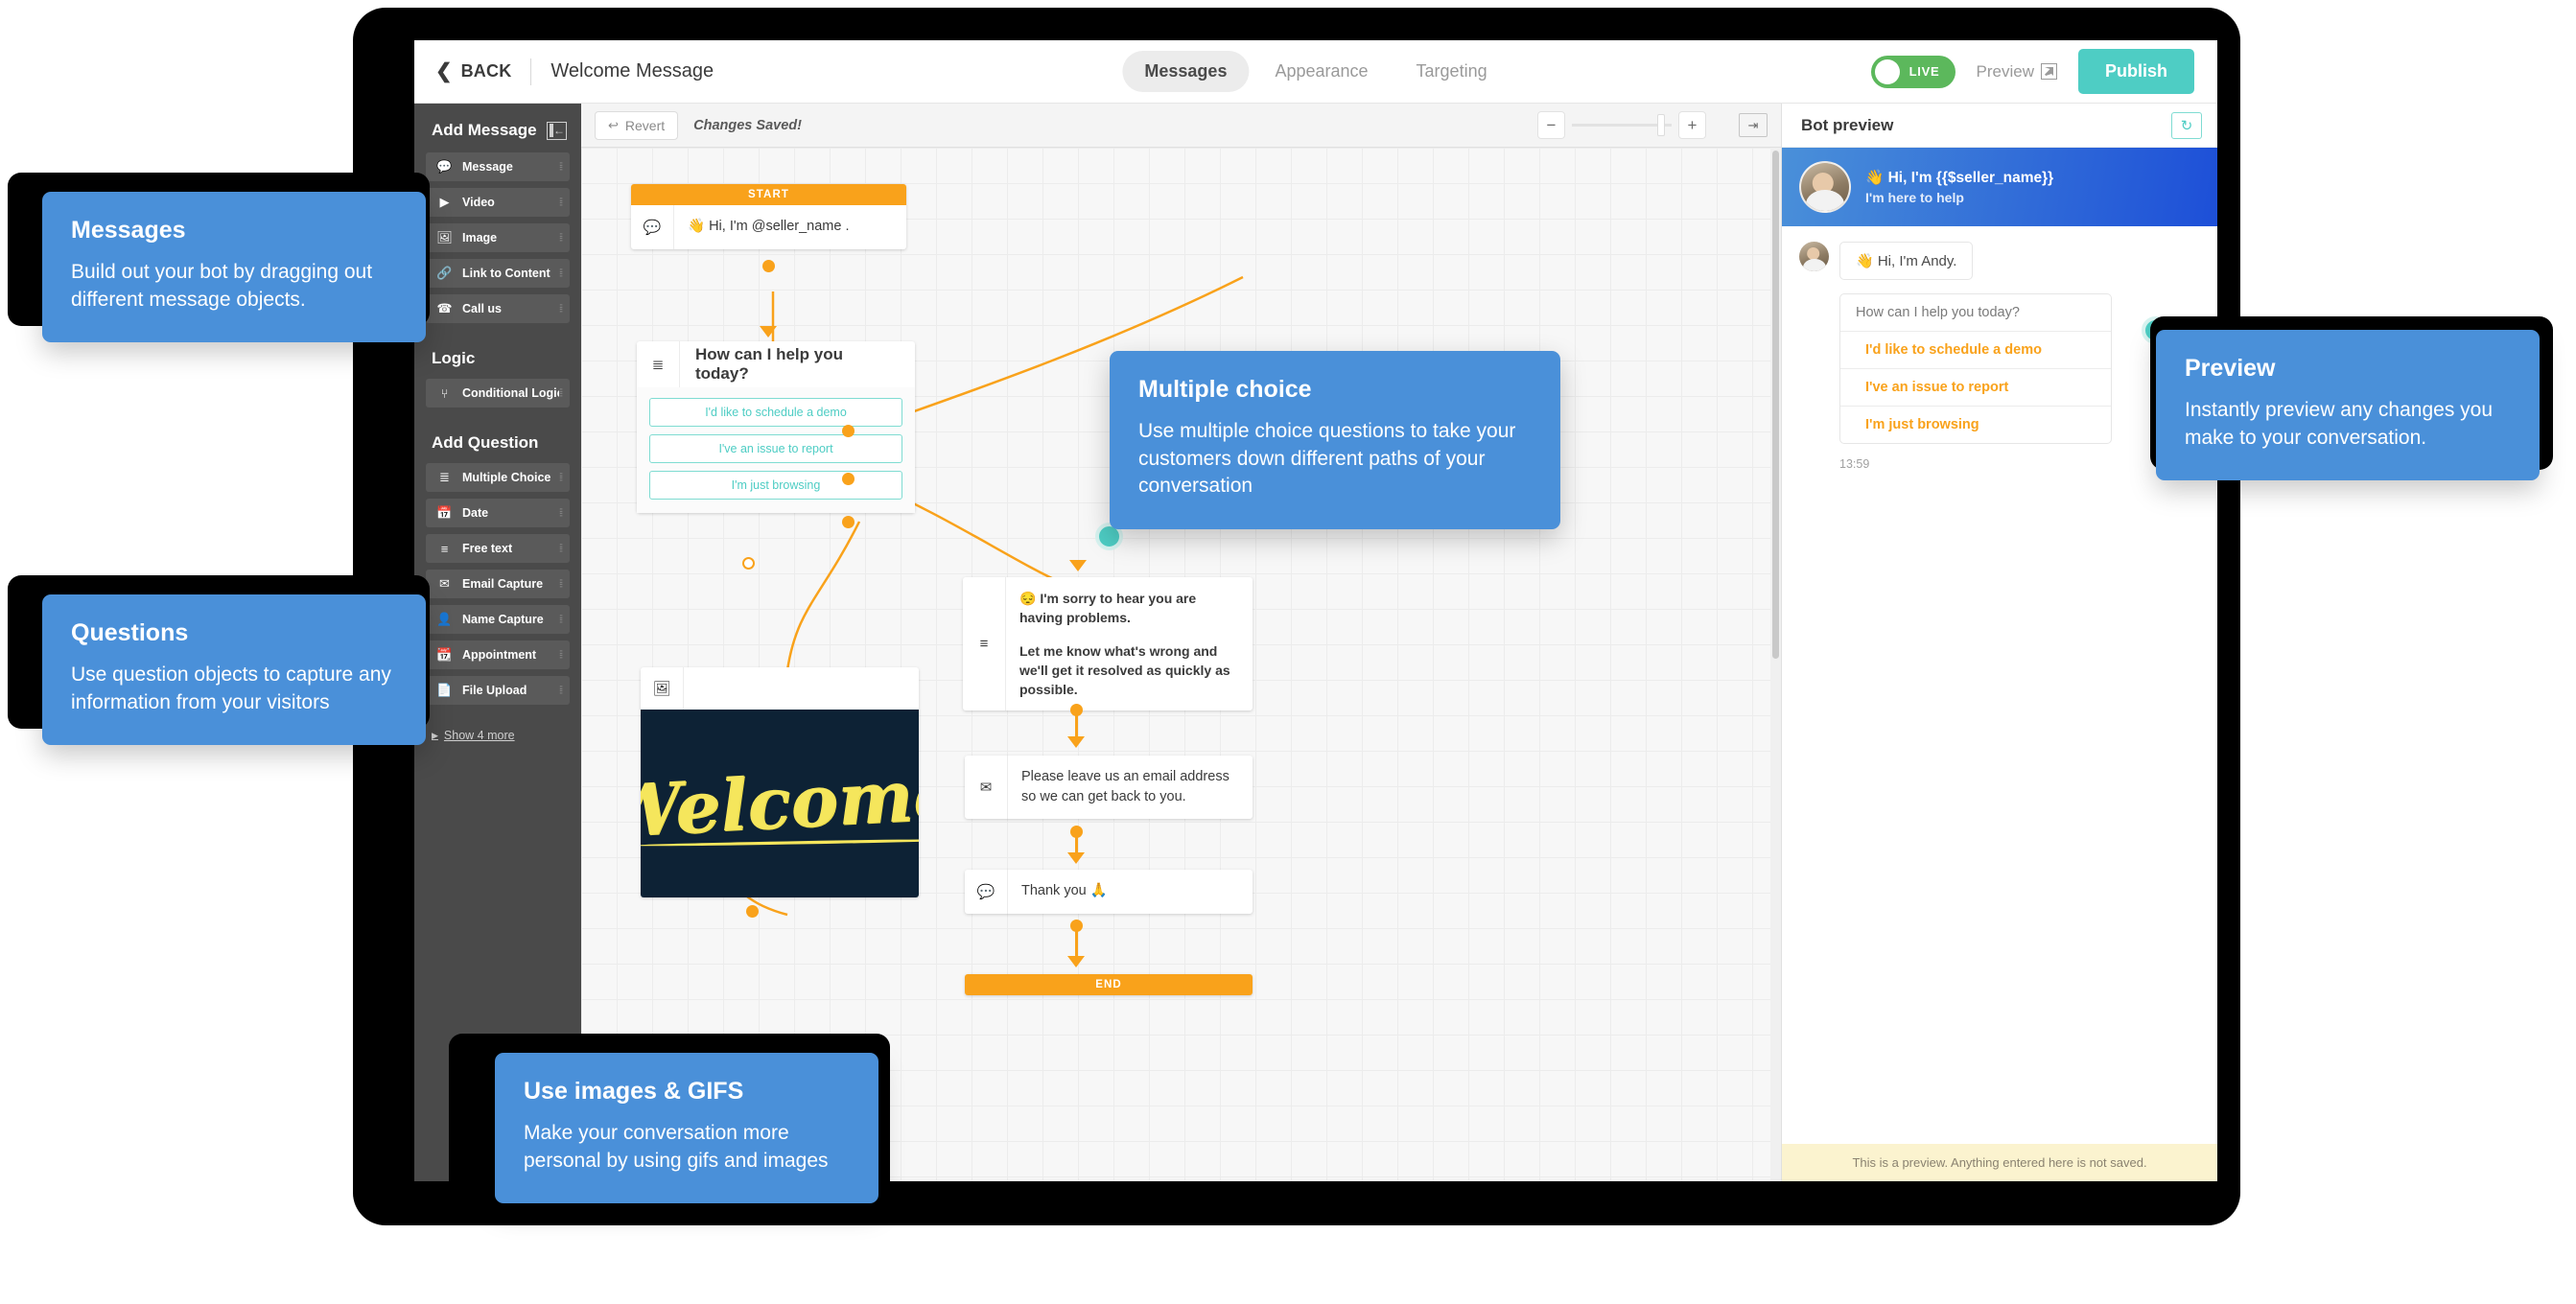 This screenshot has height=1304, width=2576. What do you see at coordinates (444, 654) in the screenshot?
I see `calendar-icon: 📆` at bounding box center [444, 654].